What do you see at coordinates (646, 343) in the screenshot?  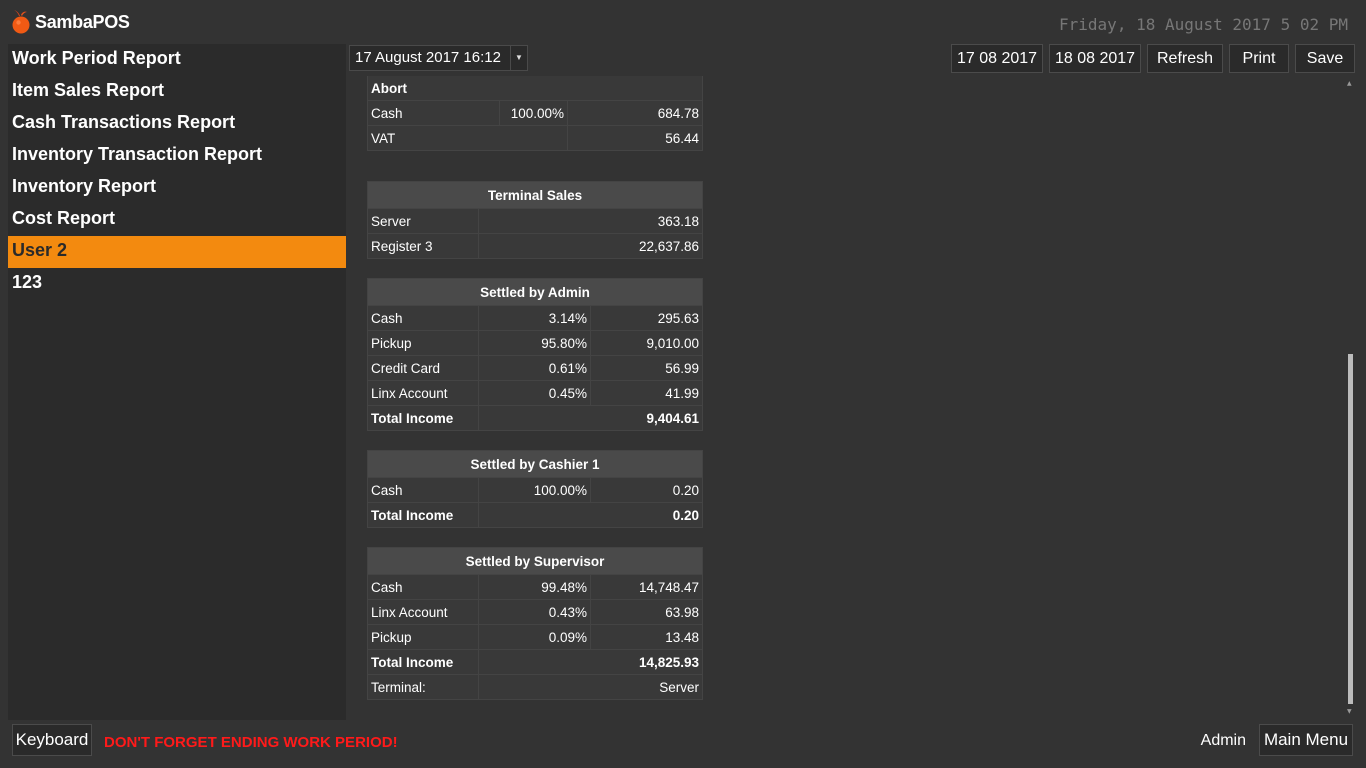 I see `row-value: 9,010.00` at bounding box center [646, 343].